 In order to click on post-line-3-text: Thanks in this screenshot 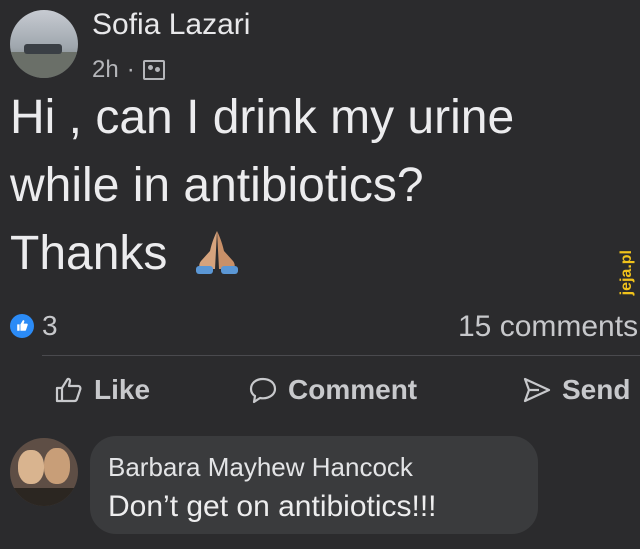, I will do `click(89, 254)`.